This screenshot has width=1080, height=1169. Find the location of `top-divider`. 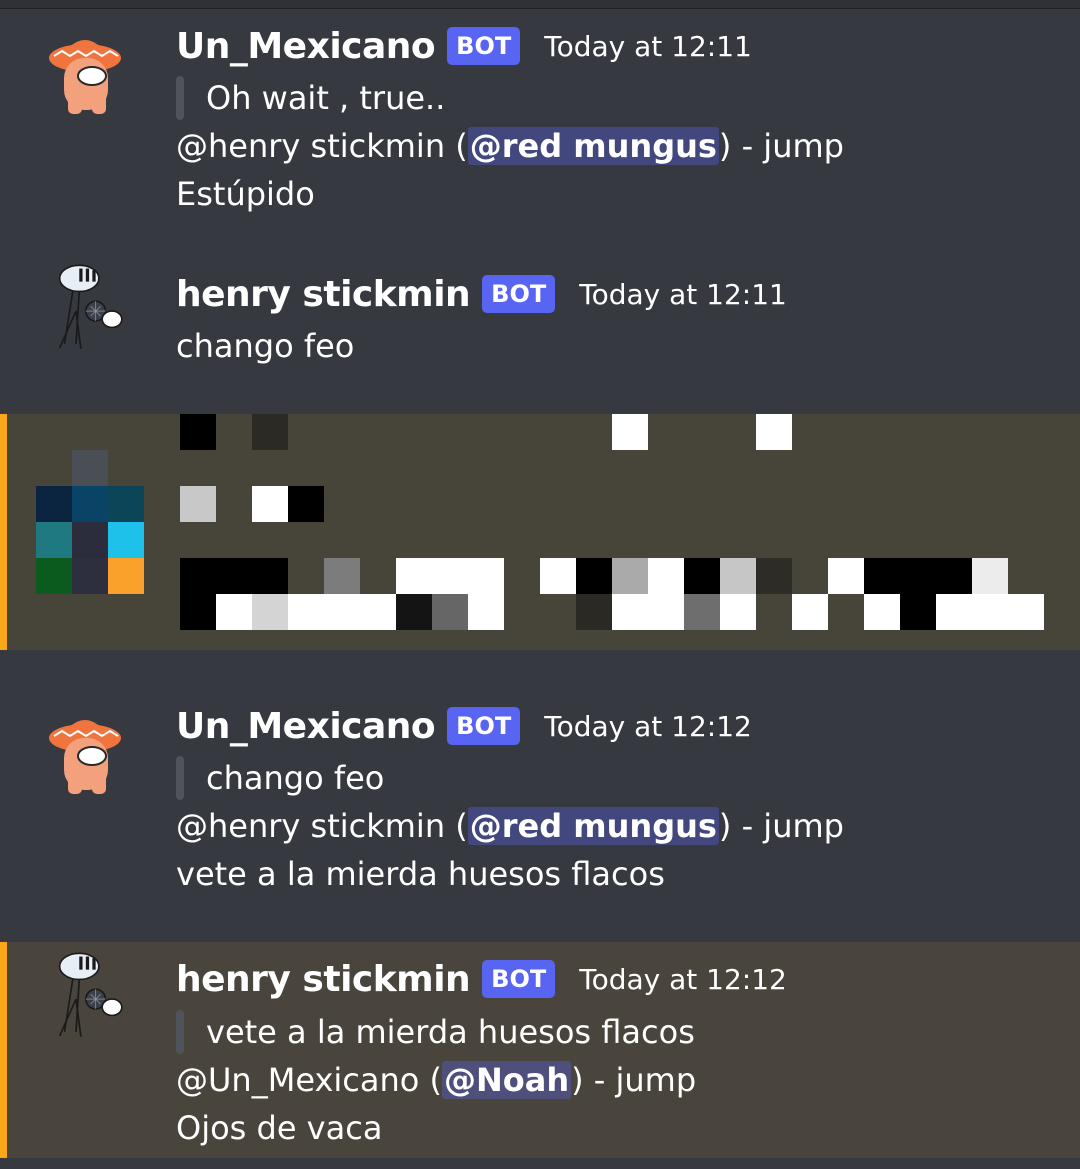

top-divider is located at coordinates (540, 4).